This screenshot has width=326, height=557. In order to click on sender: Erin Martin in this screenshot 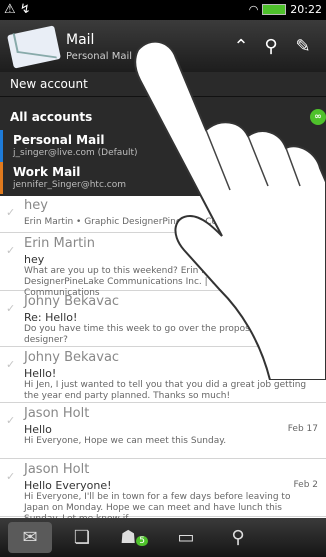, I will do `click(60, 243)`.